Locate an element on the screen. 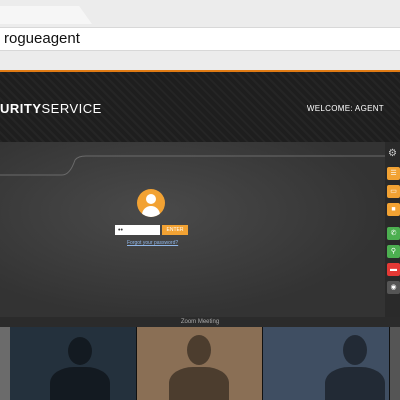 This screenshot has width=400, height=400. brand-logo: URITYSERVICE is located at coordinates (51, 108).